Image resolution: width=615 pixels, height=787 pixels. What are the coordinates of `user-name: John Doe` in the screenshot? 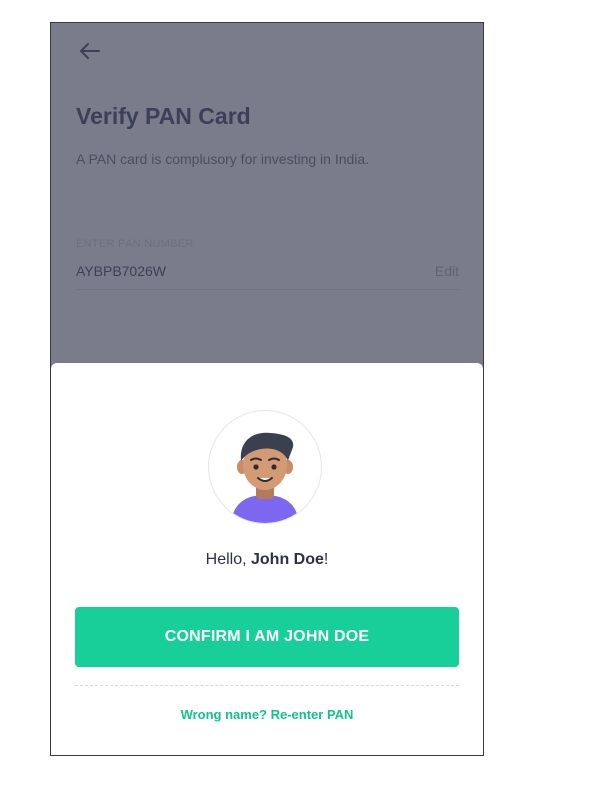 It's located at (287, 559).